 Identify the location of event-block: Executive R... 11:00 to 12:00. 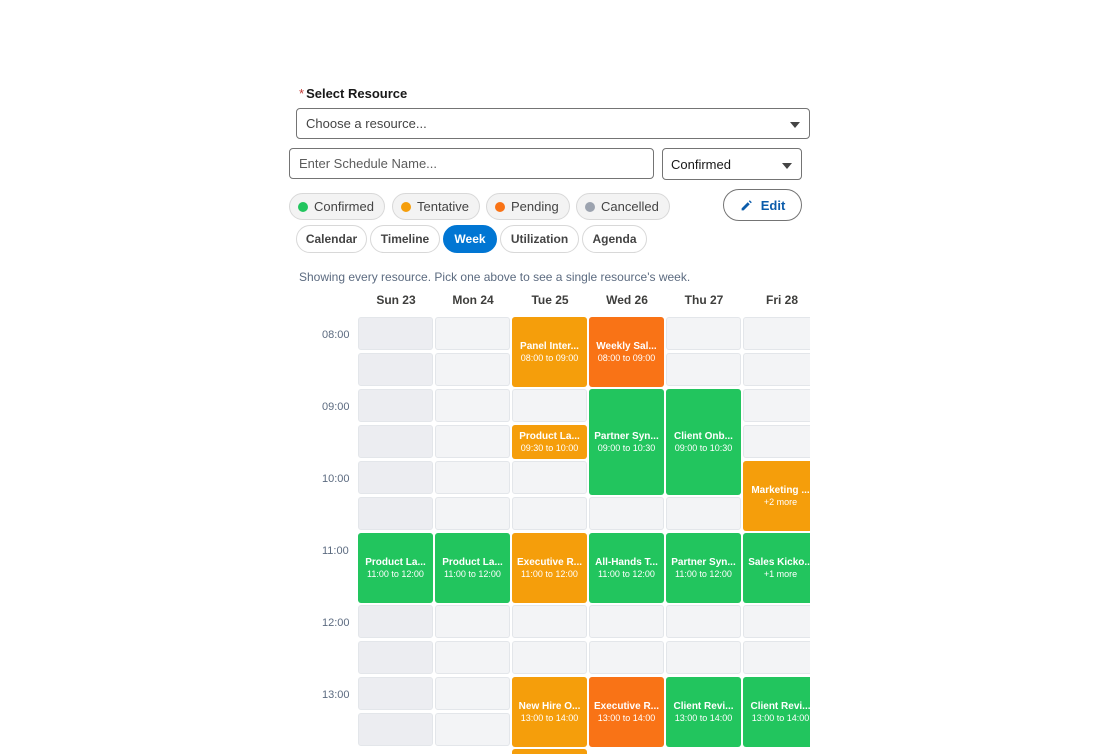
(549, 568).